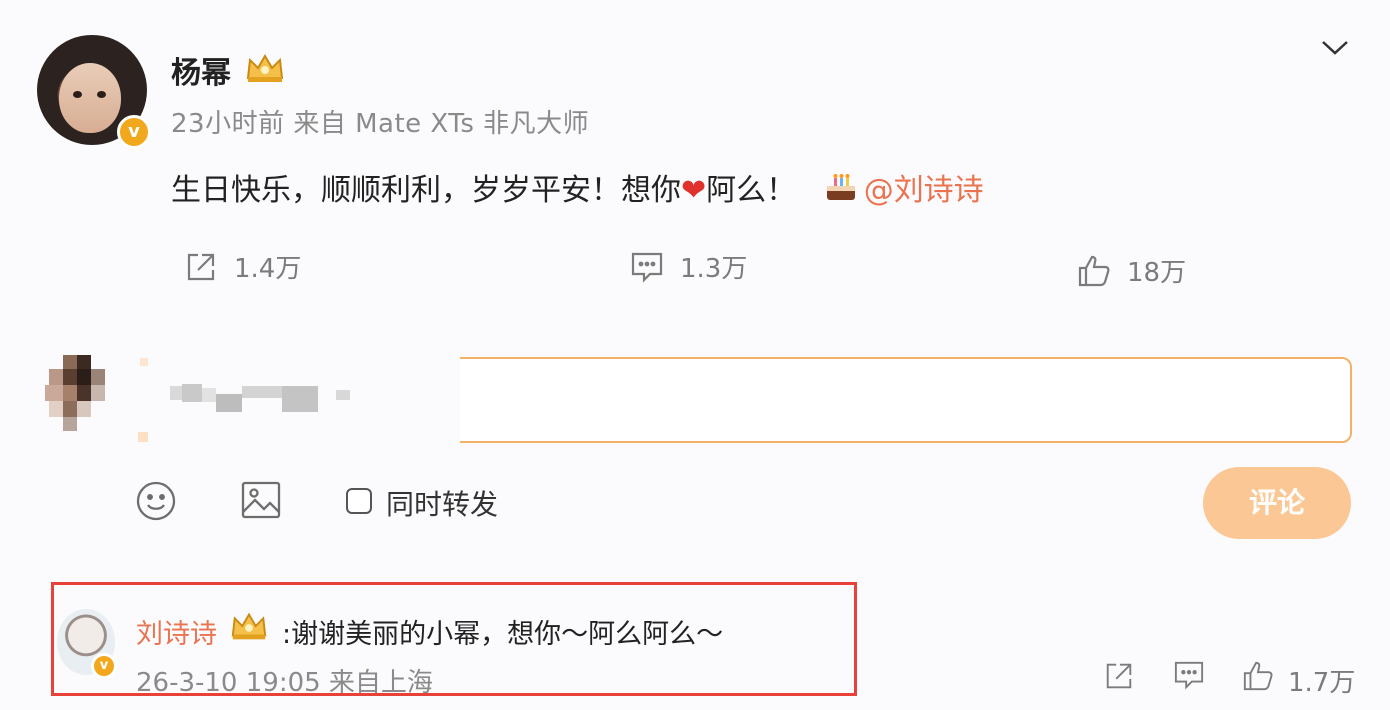 The width and height of the screenshot is (1390, 710). What do you see at coordinates (1189, 677) in the screenshot?
I see `reply-comment-icon` at bounding box center [1189, 677].